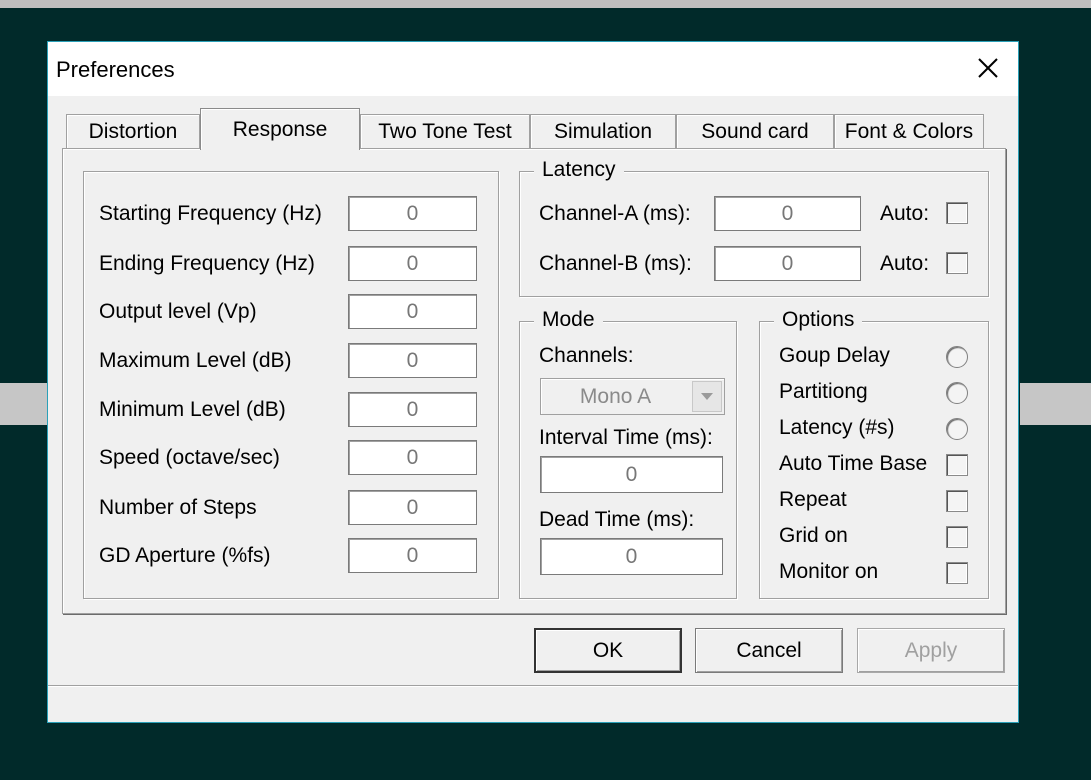 The image size is (1091, 780). Describe the element at coordinates (412, 263) in the screenshot. I see `ending-frequency-field: 0` at that location.